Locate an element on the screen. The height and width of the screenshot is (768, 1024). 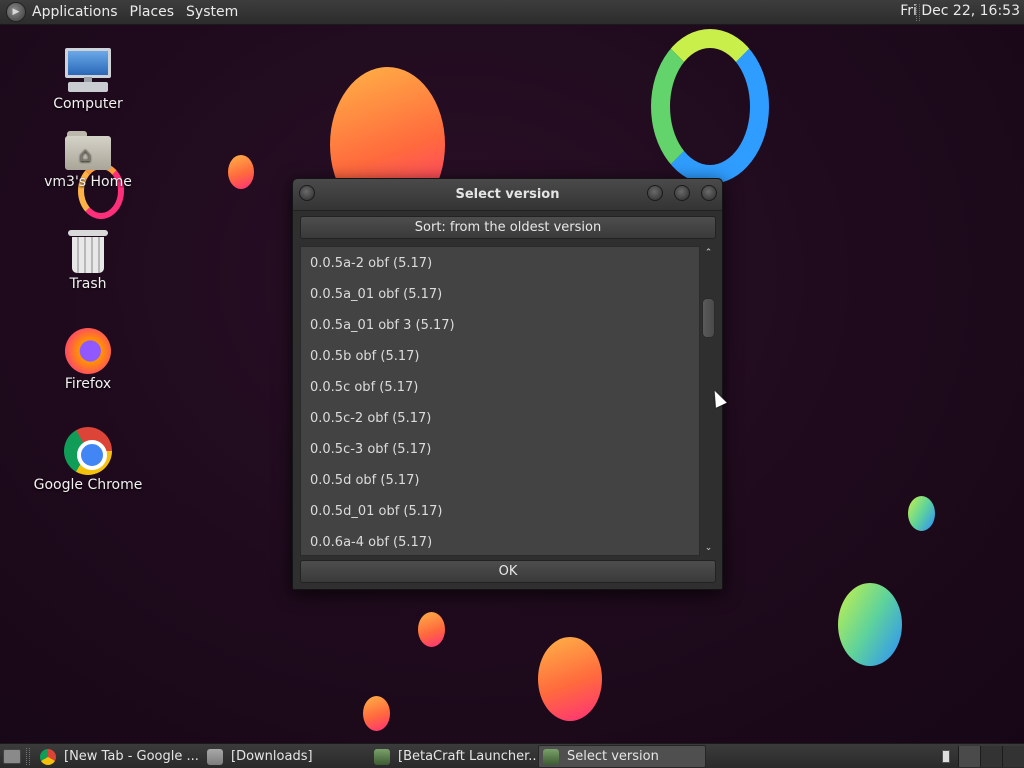
version-list-item: 0.0.5c-2 obf (5.17) is located at coordinates (500, 418).